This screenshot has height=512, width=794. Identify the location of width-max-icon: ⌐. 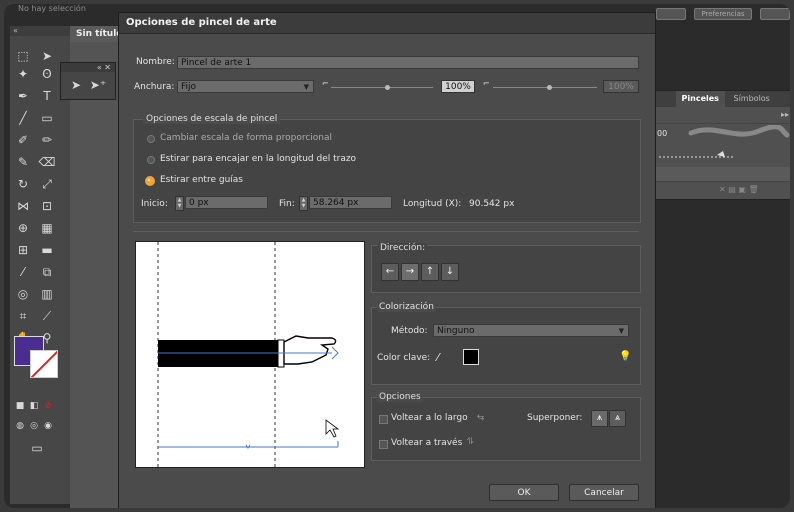
(486, 83).